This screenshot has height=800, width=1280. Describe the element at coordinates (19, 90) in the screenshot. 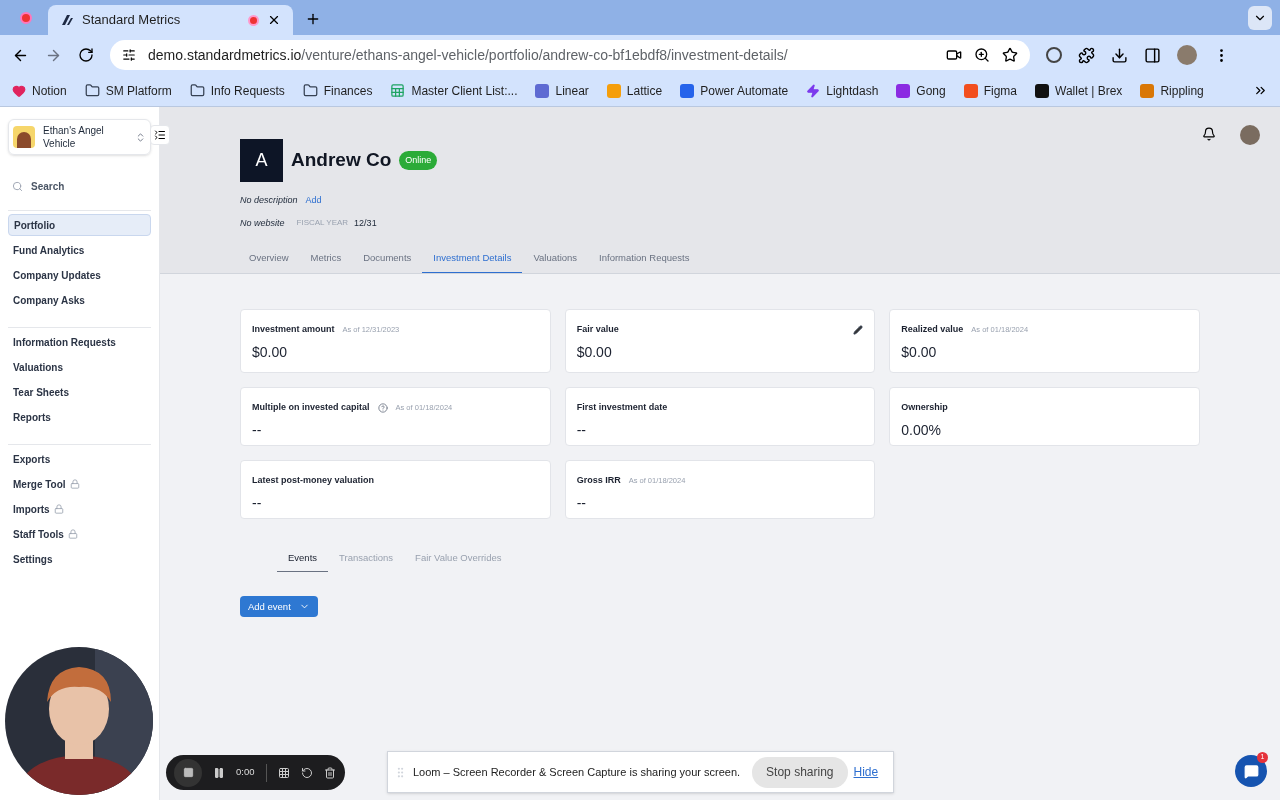

I see `heart-icon` at that location.